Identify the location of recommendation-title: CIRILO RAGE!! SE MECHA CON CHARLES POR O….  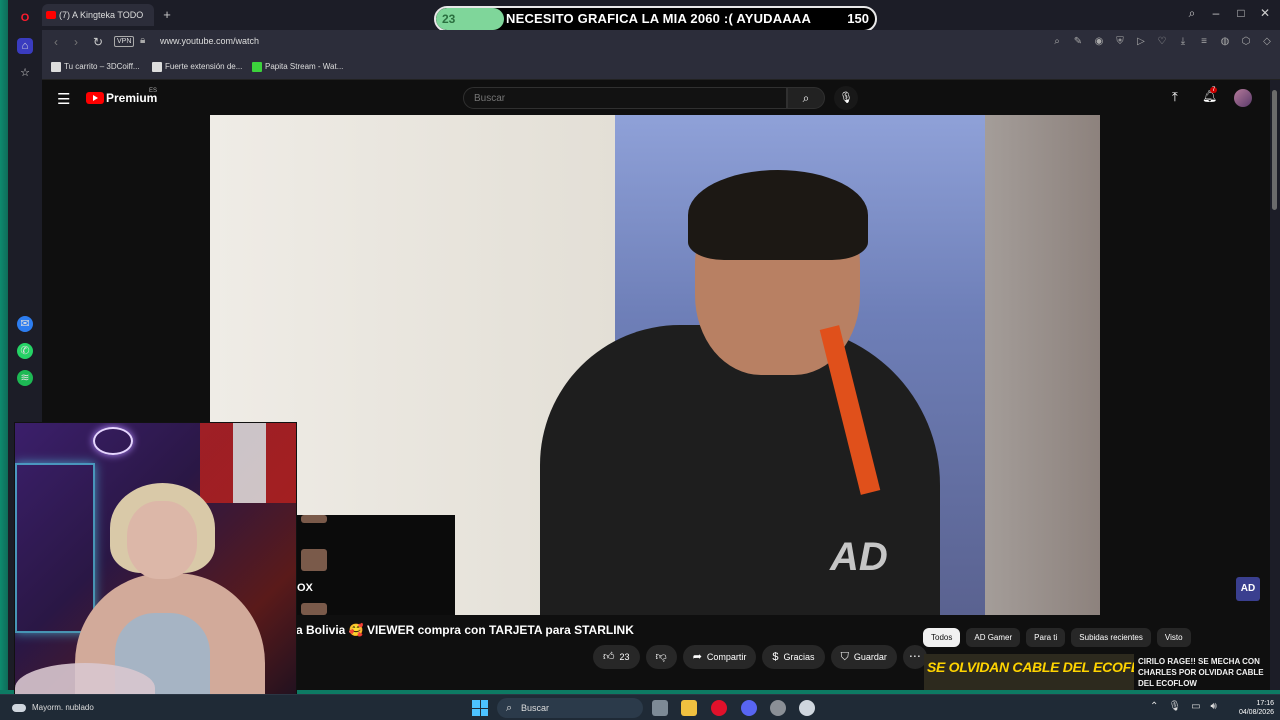
(1203, 672).